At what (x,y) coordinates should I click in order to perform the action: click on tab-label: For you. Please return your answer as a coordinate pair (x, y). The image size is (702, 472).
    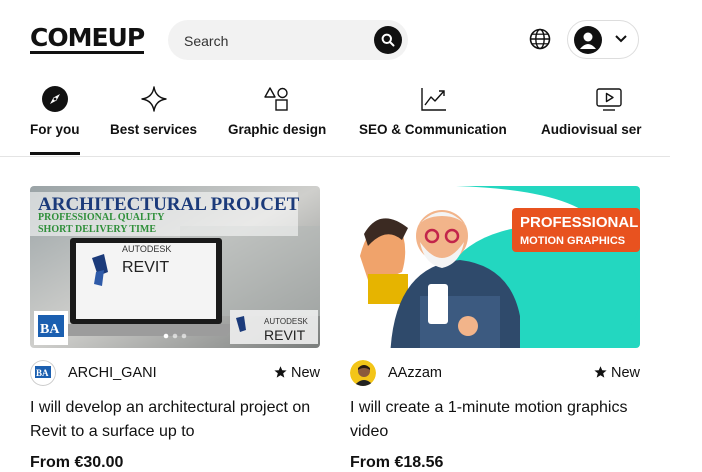
    Looking at the image, I should click on (55, 129).